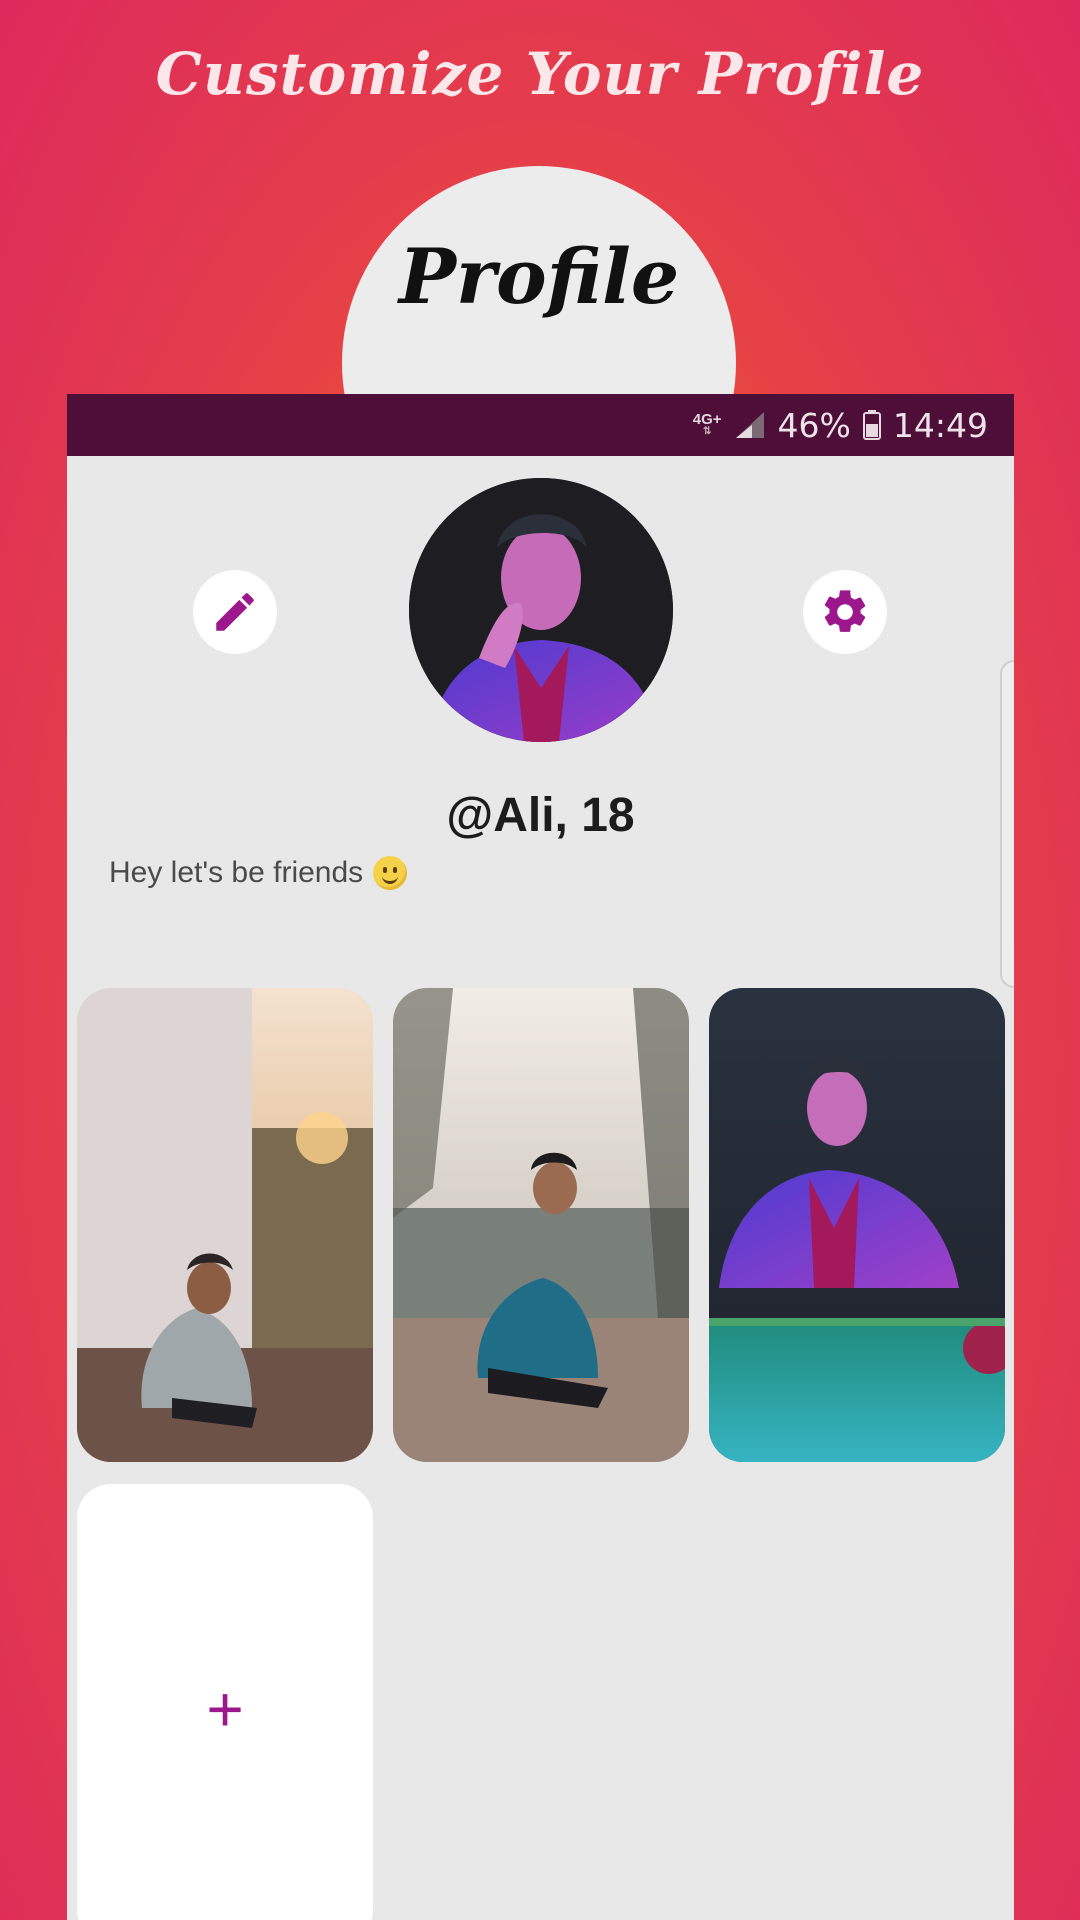 The image size is (1080, 1920). What do you see at coordinates (236, 872) in the screenshot?
I see `bio-text: Hey let's be friends` at bounding box center [236, 872].